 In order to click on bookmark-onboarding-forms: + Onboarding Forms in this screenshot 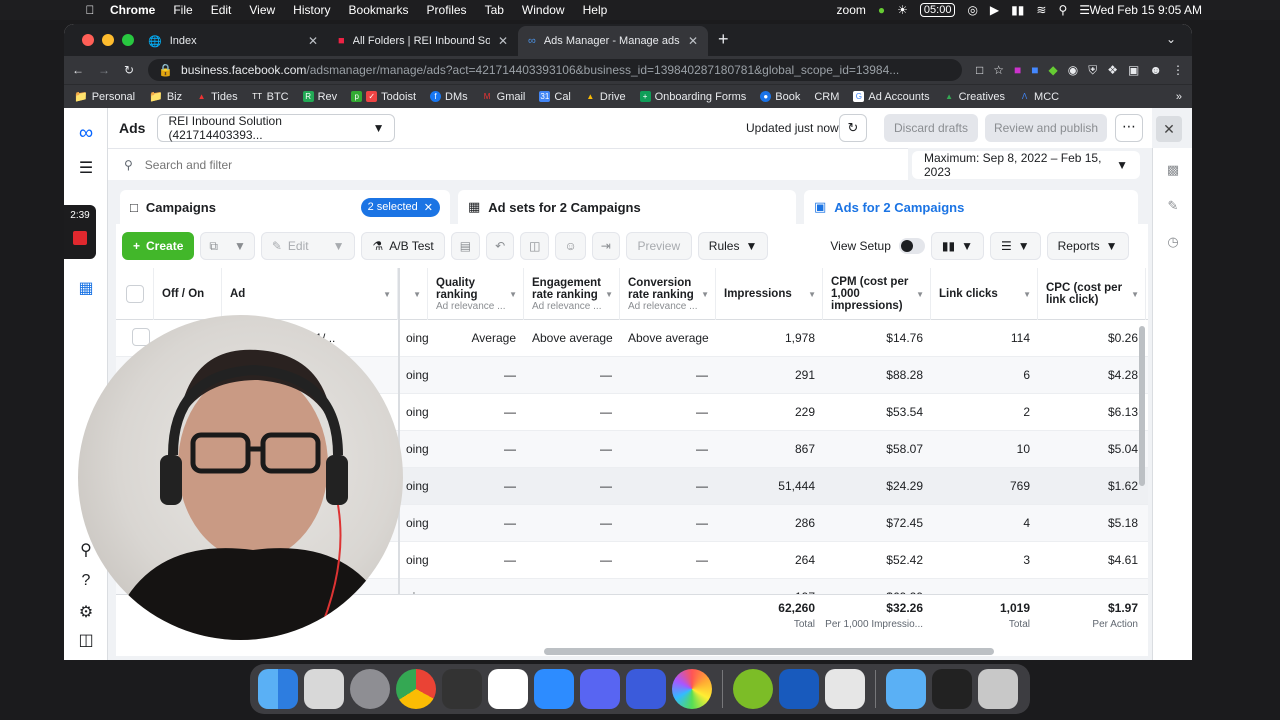, I will do `click(692, 97)`.